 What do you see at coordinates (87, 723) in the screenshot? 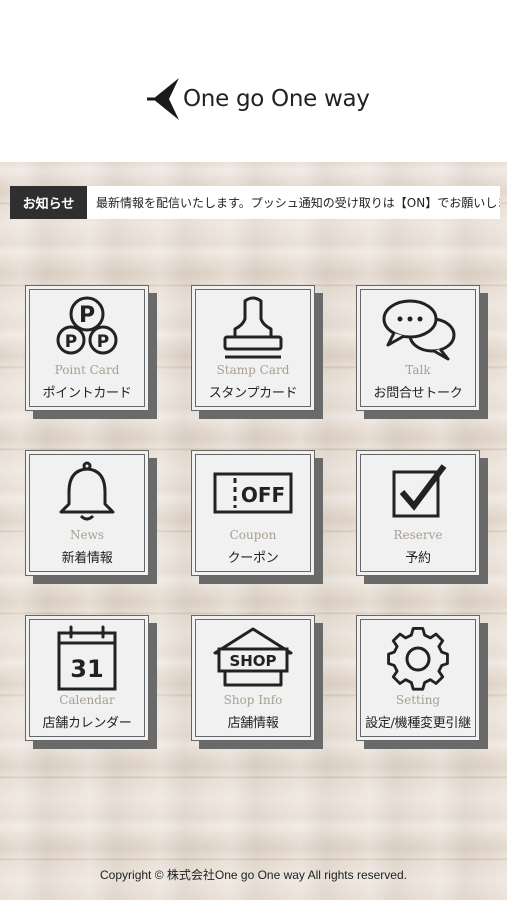
I see `tile-jp-label: 店舗カレンダー` at bounding box center [87, 723].